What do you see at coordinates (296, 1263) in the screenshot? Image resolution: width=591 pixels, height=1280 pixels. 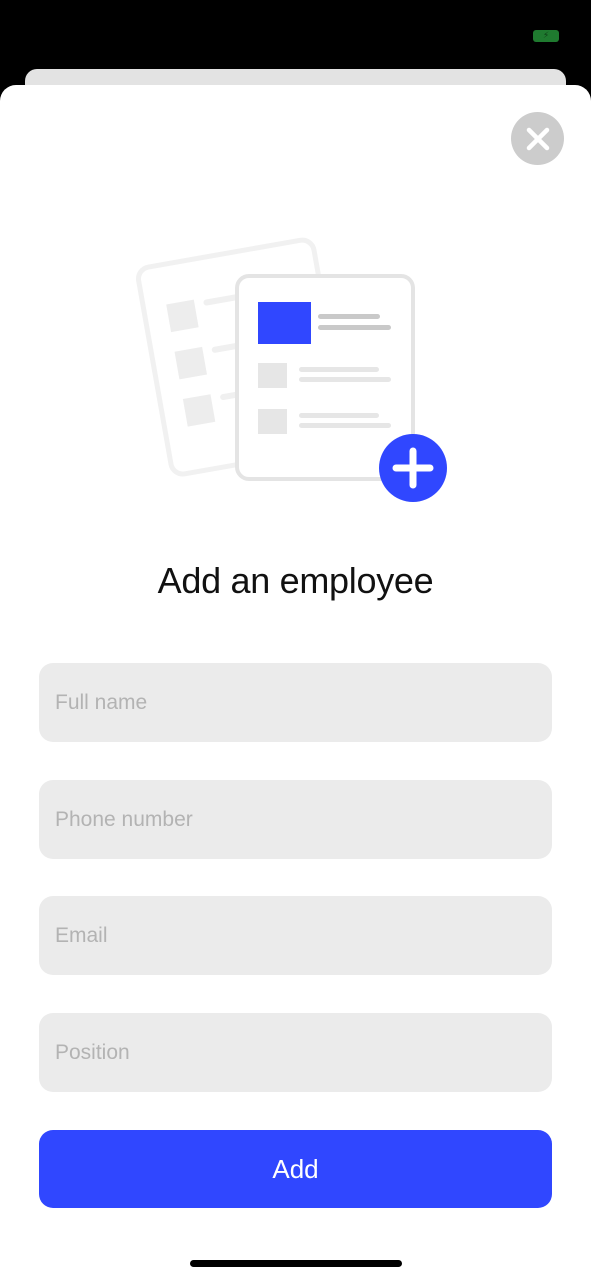 I see `home-indicator` at bounding box center [296, 1263].